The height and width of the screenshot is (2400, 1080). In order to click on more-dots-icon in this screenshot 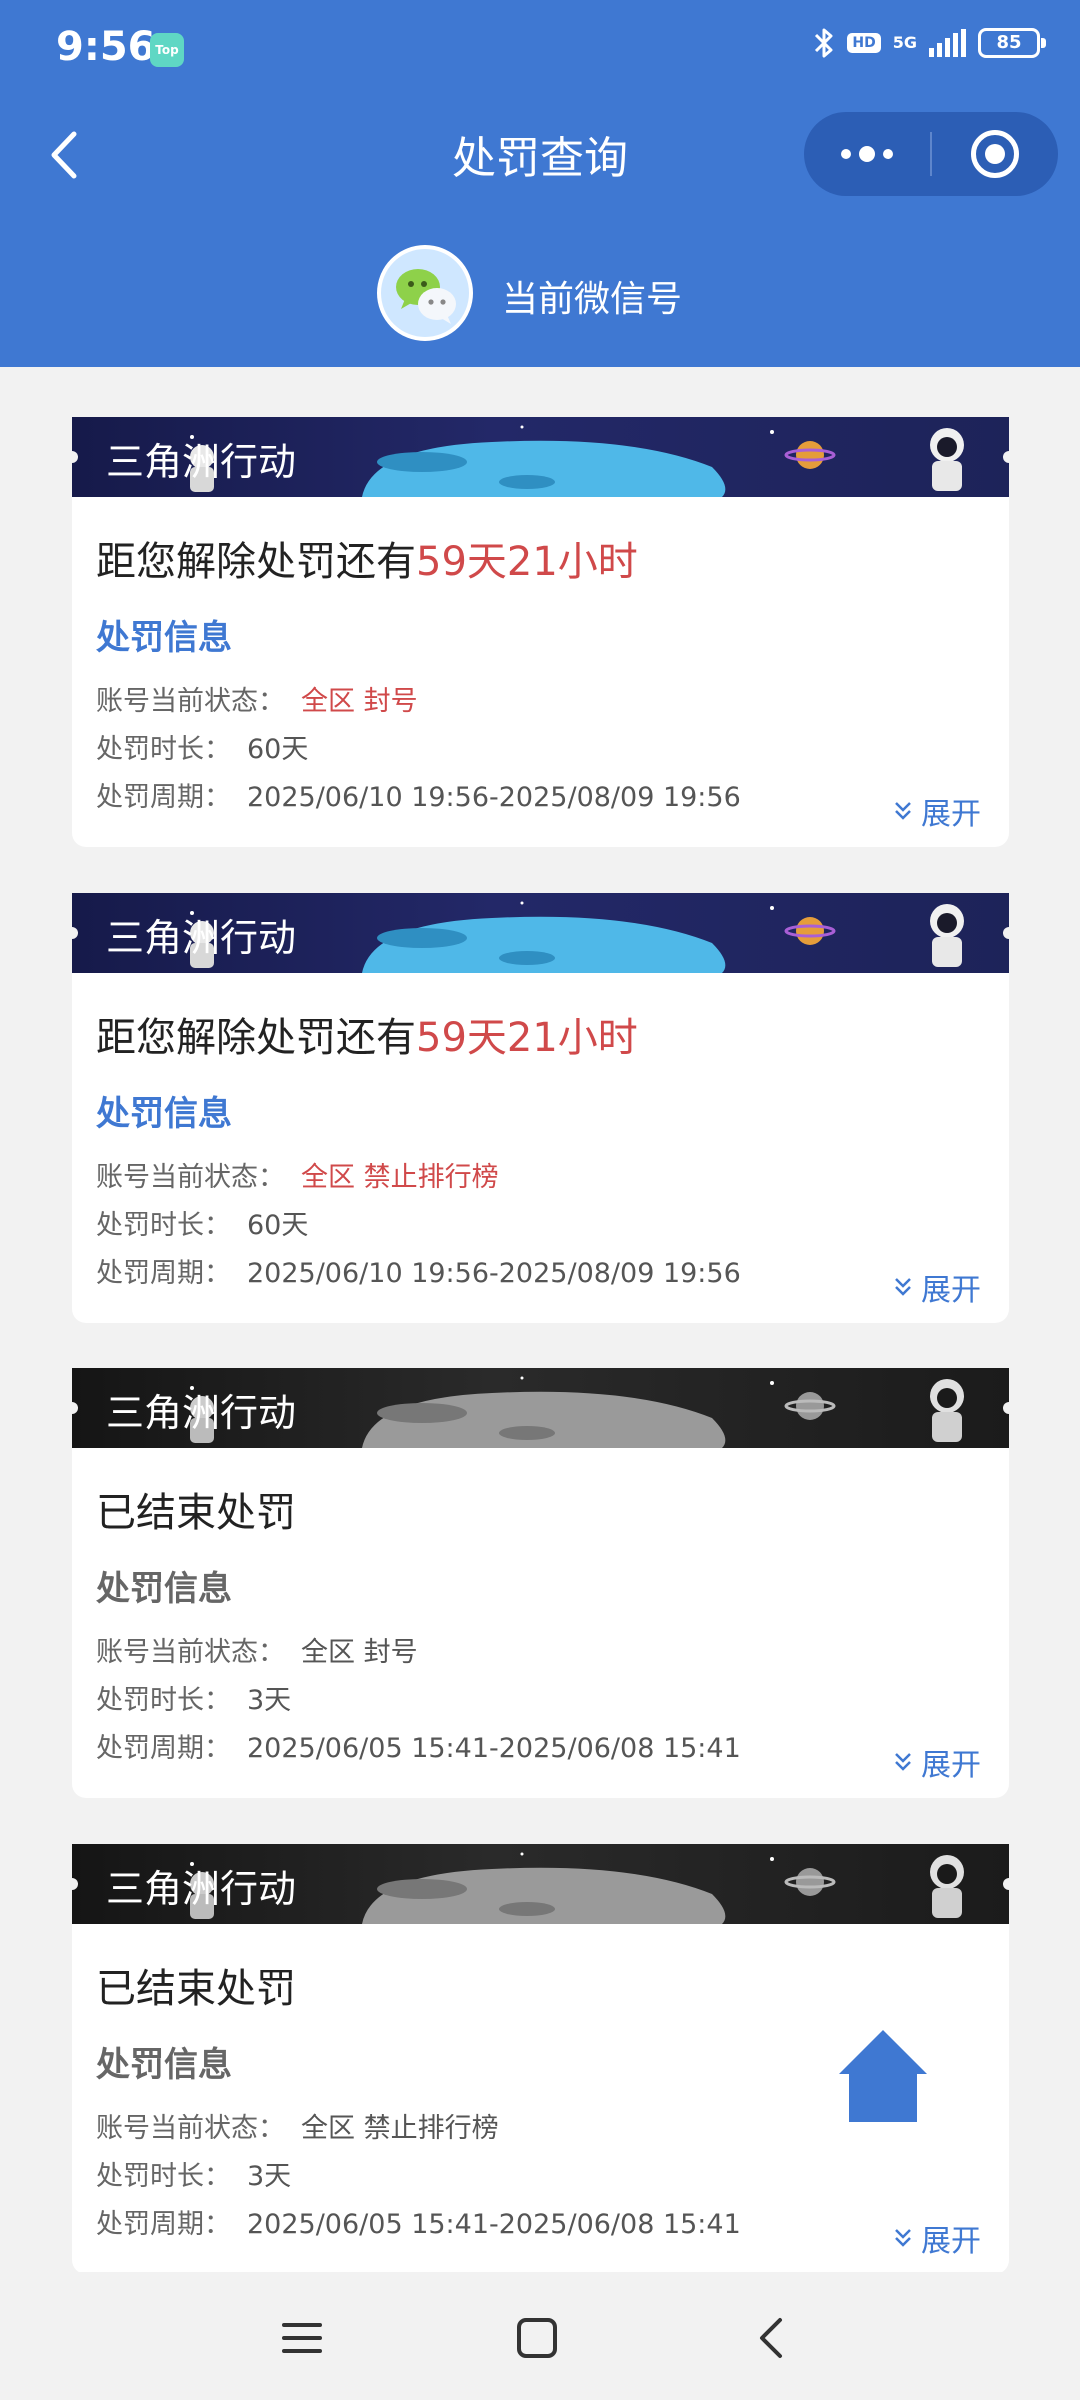, I will do `click(867, 154)`.